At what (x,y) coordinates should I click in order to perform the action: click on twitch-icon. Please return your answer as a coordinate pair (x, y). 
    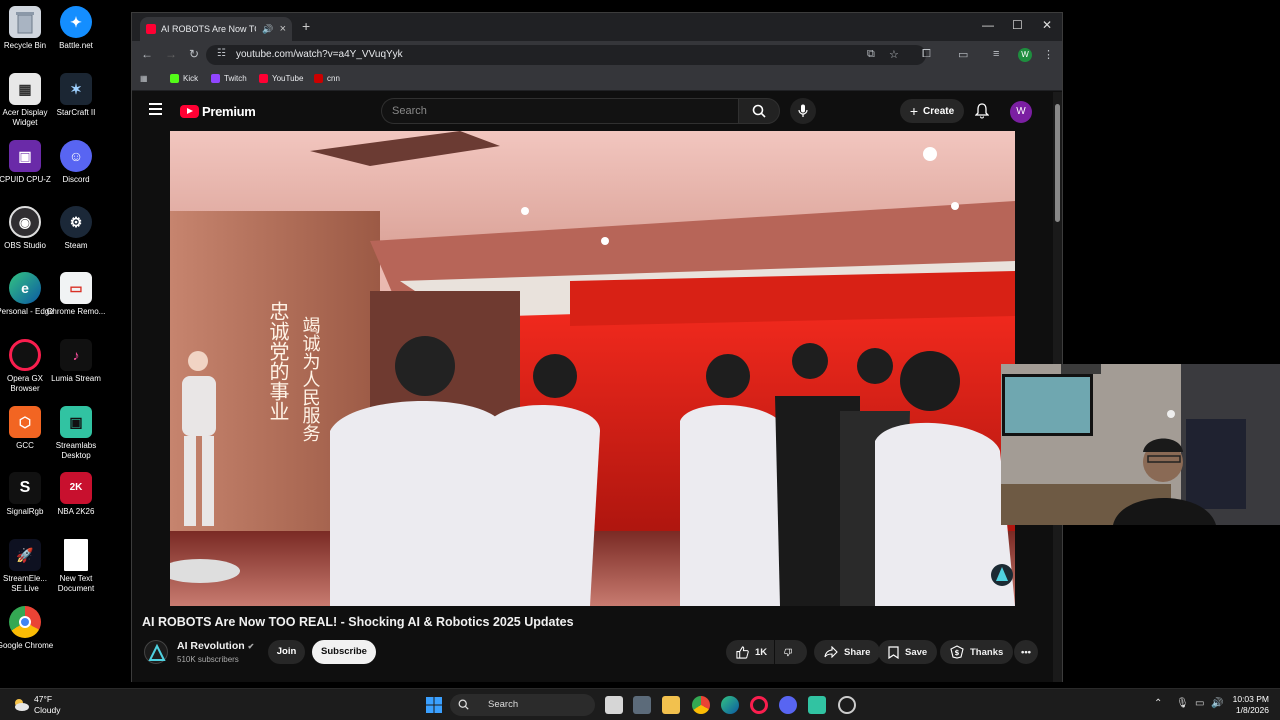
    Looking at the image, I should click on (215, 78).